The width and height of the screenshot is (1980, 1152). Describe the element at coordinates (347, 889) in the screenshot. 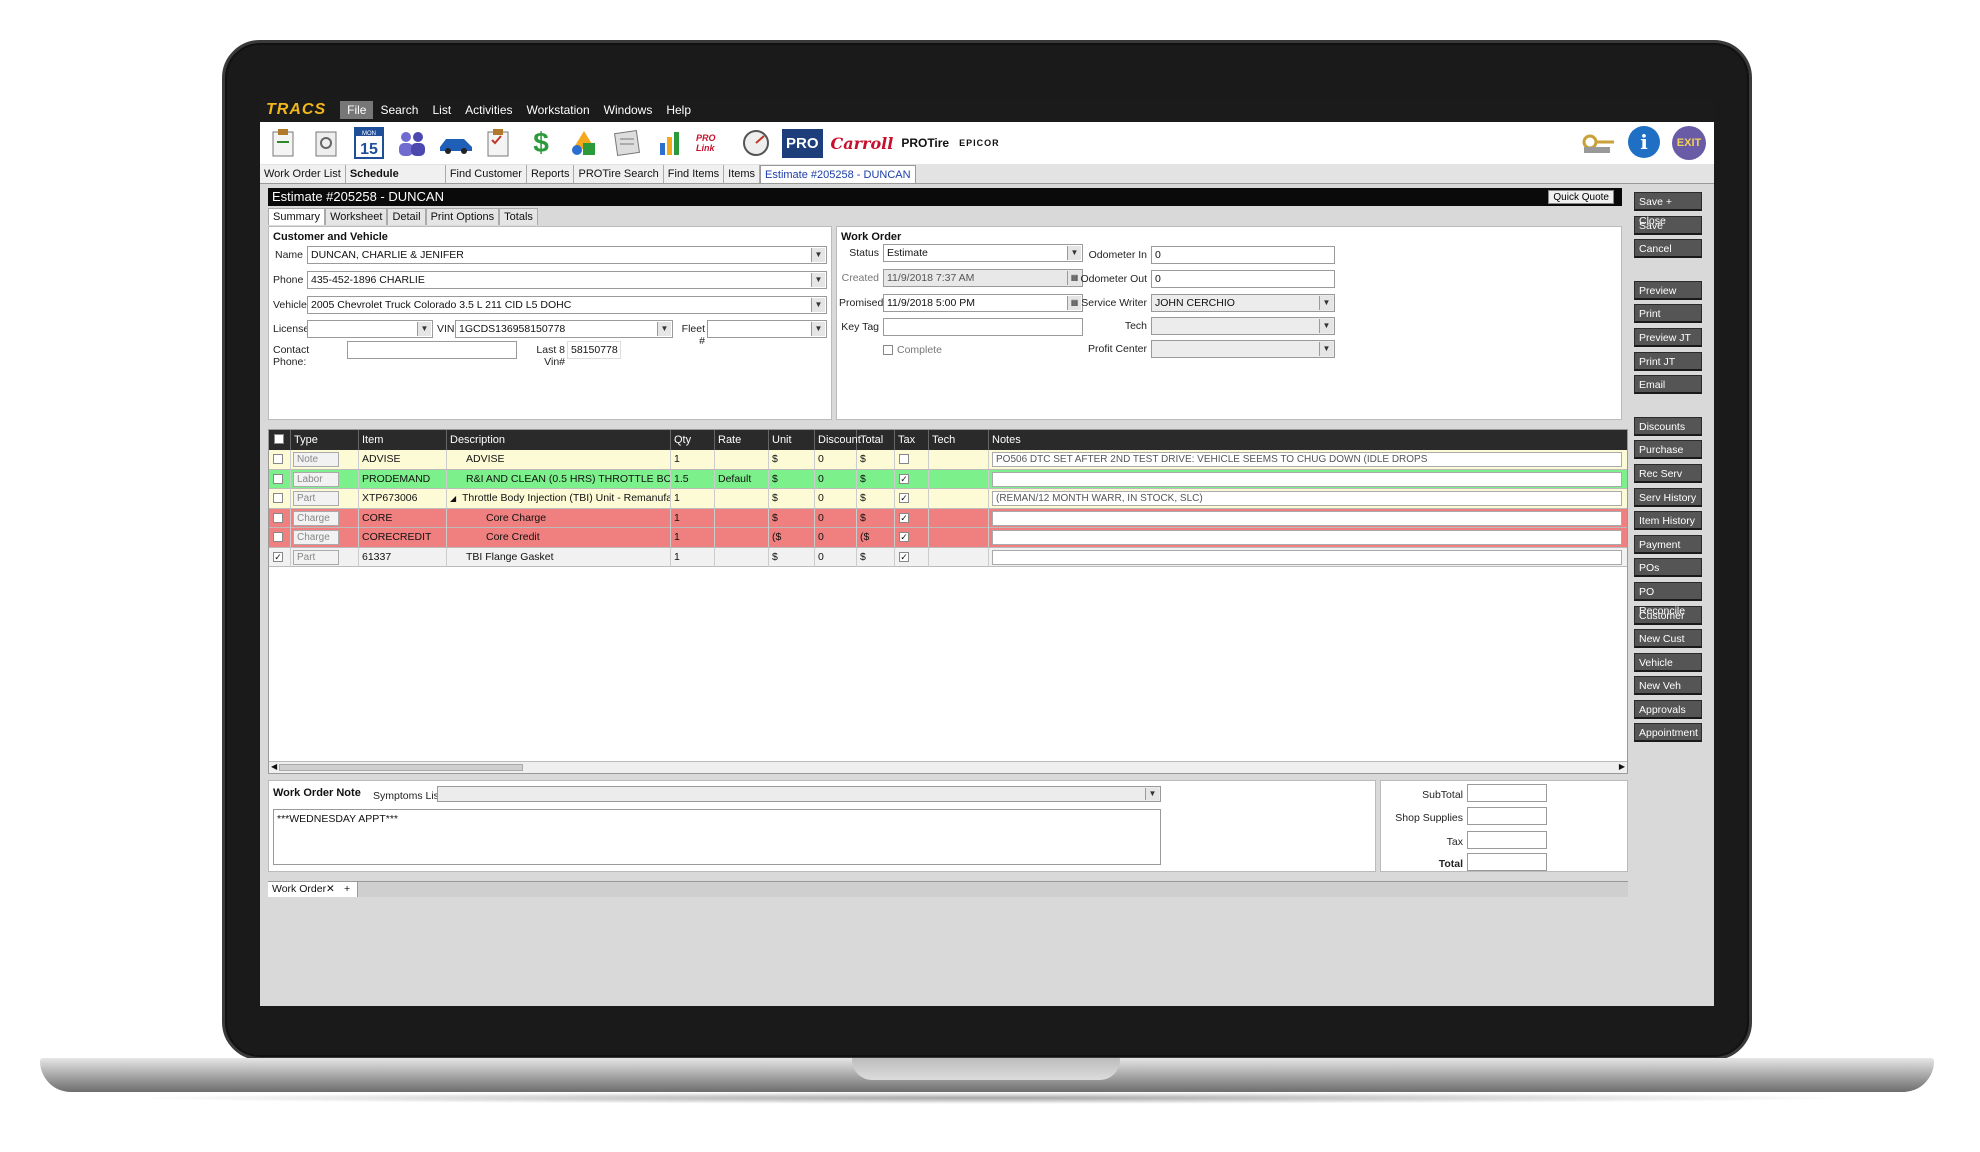

I see `add-tab-icon: +` at that location.